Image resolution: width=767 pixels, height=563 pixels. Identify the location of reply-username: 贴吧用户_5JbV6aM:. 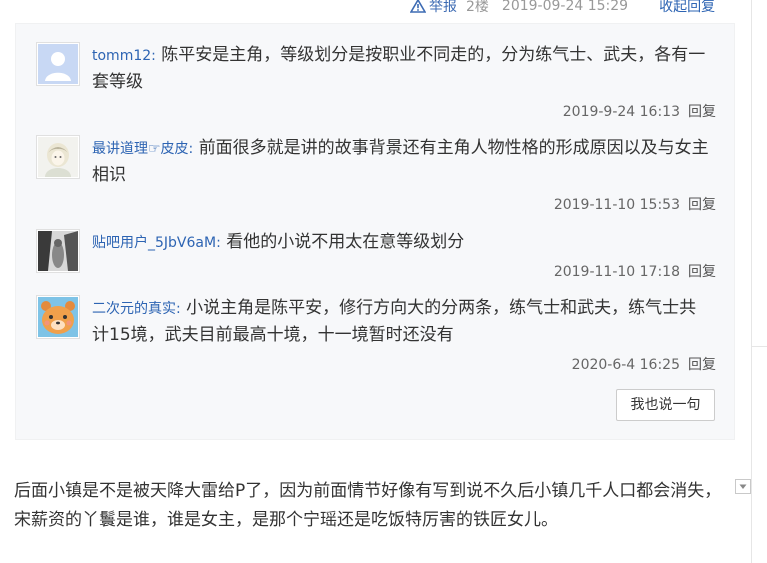
(156, 243).